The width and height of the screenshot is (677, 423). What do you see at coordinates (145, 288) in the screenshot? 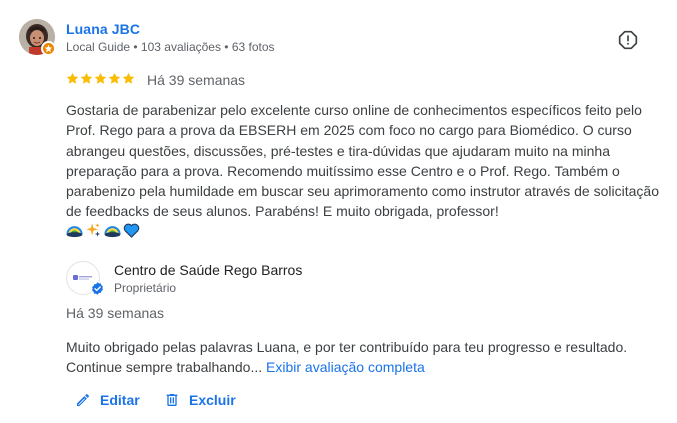
I see `owner-role: Proprietário` at bounding box center [145, 288].